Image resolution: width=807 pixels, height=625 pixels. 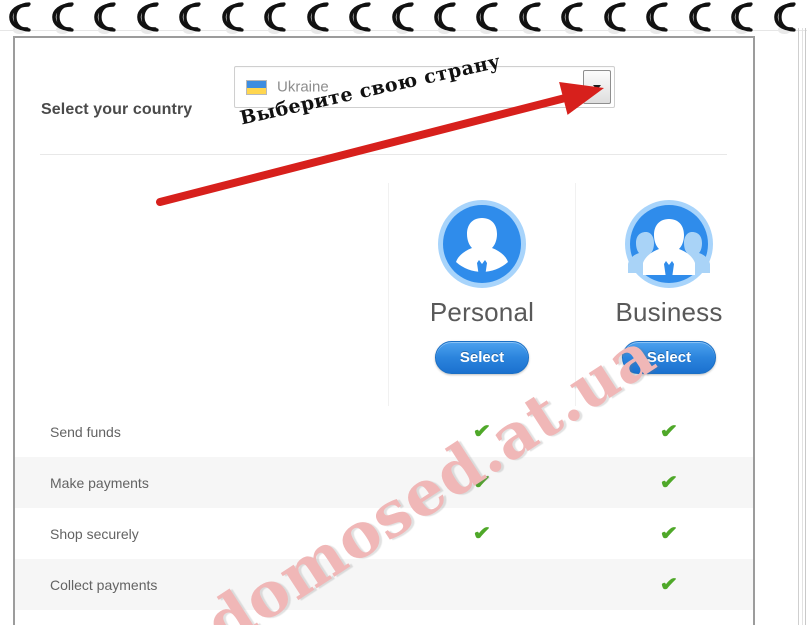 I want to click on group-people-avatar-icon, so click(x=669, y=244).